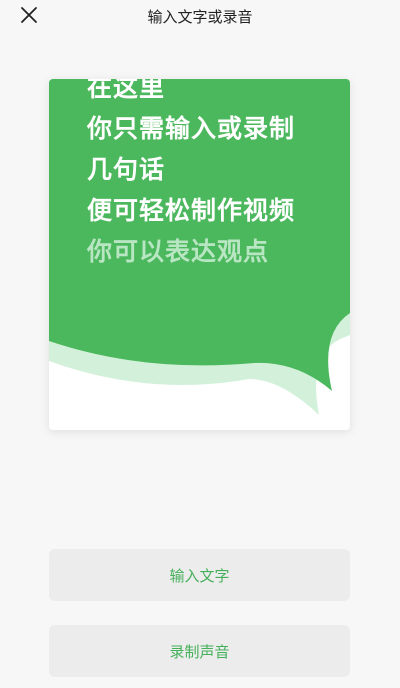 The height and width of the screenshot is (688, 400). I want to click on page-title: 输入文字或录音, so click(200, 17).